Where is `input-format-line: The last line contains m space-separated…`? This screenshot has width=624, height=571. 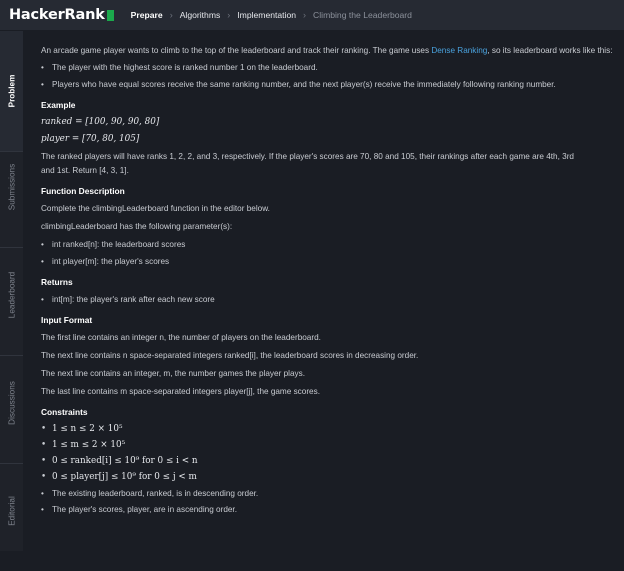
input-format-line: The last line contains m space-separated… is located at coordinates (180, 391).